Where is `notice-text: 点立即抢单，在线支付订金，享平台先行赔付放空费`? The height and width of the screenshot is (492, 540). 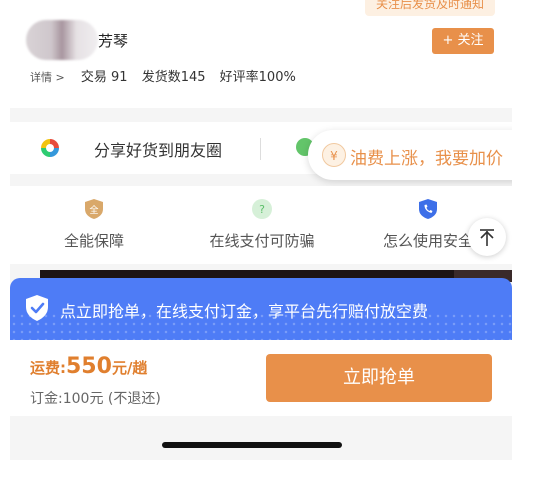
notice-text: 点立即抢单，在线支付订金，享平台先行赔付放空费 is located at coordinates (244, 311).